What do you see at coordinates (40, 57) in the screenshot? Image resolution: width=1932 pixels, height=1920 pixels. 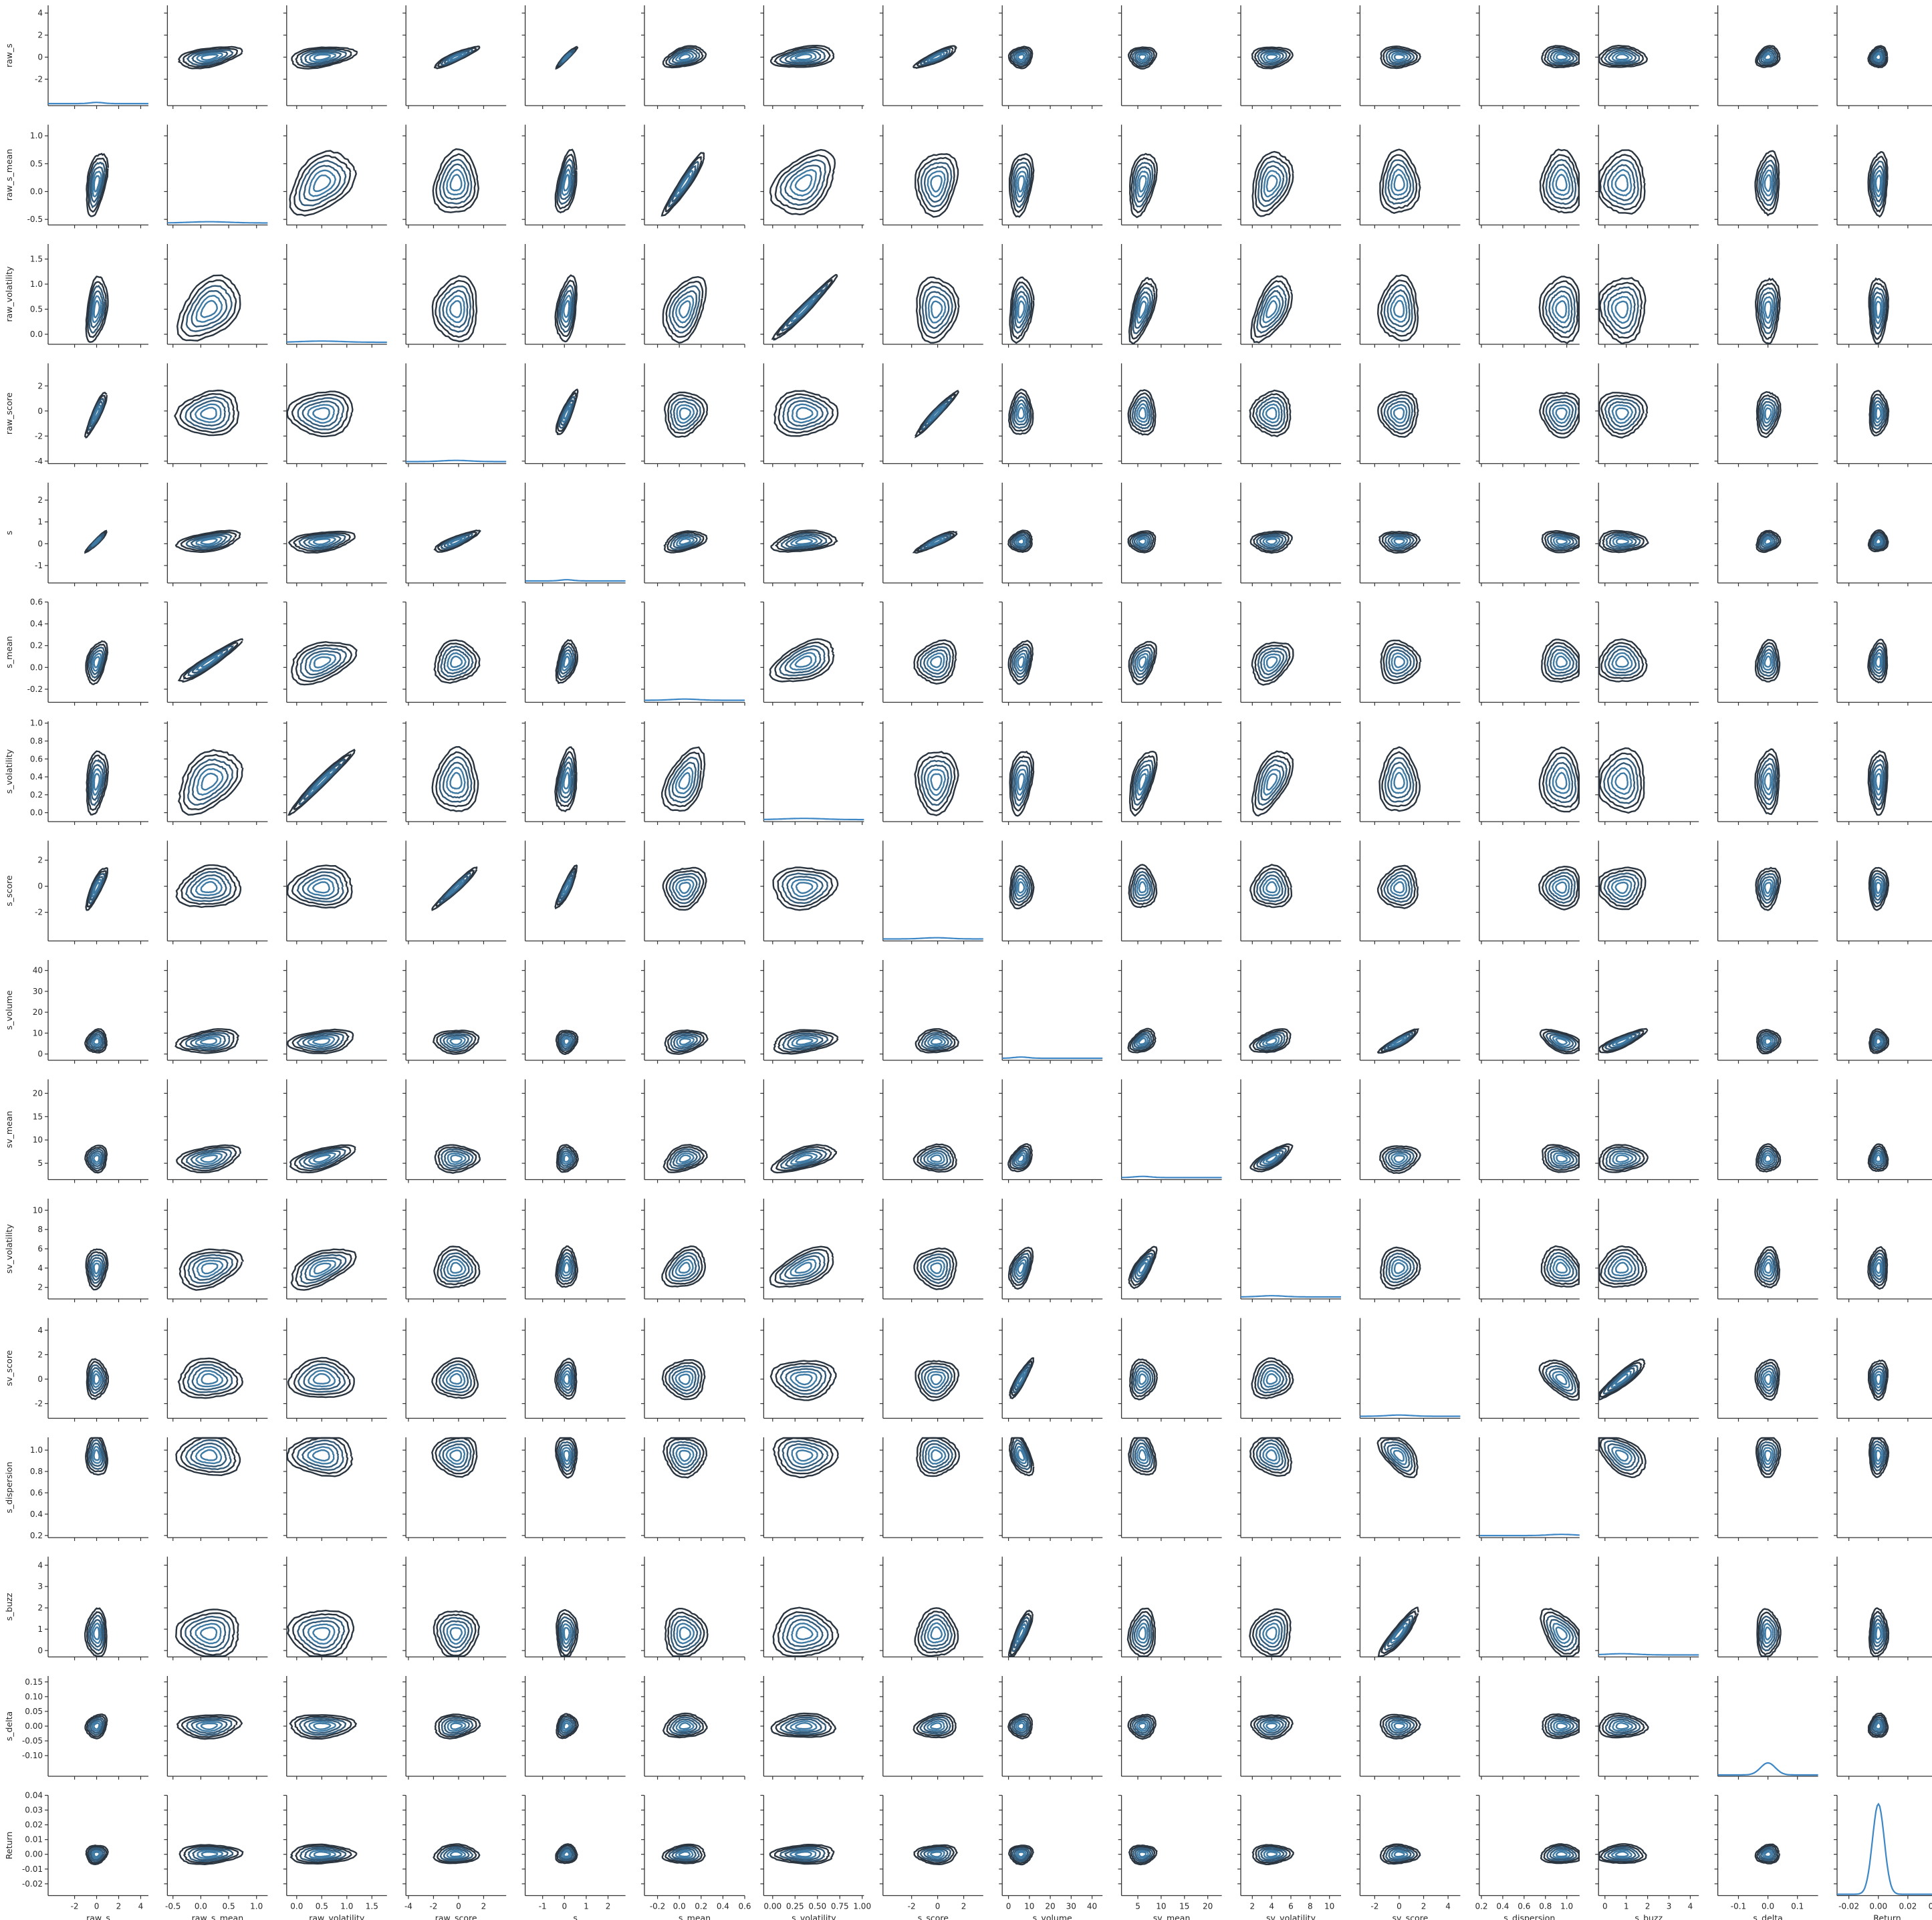 I see `y-tick-label: 0` at bounding box center [40, 57].